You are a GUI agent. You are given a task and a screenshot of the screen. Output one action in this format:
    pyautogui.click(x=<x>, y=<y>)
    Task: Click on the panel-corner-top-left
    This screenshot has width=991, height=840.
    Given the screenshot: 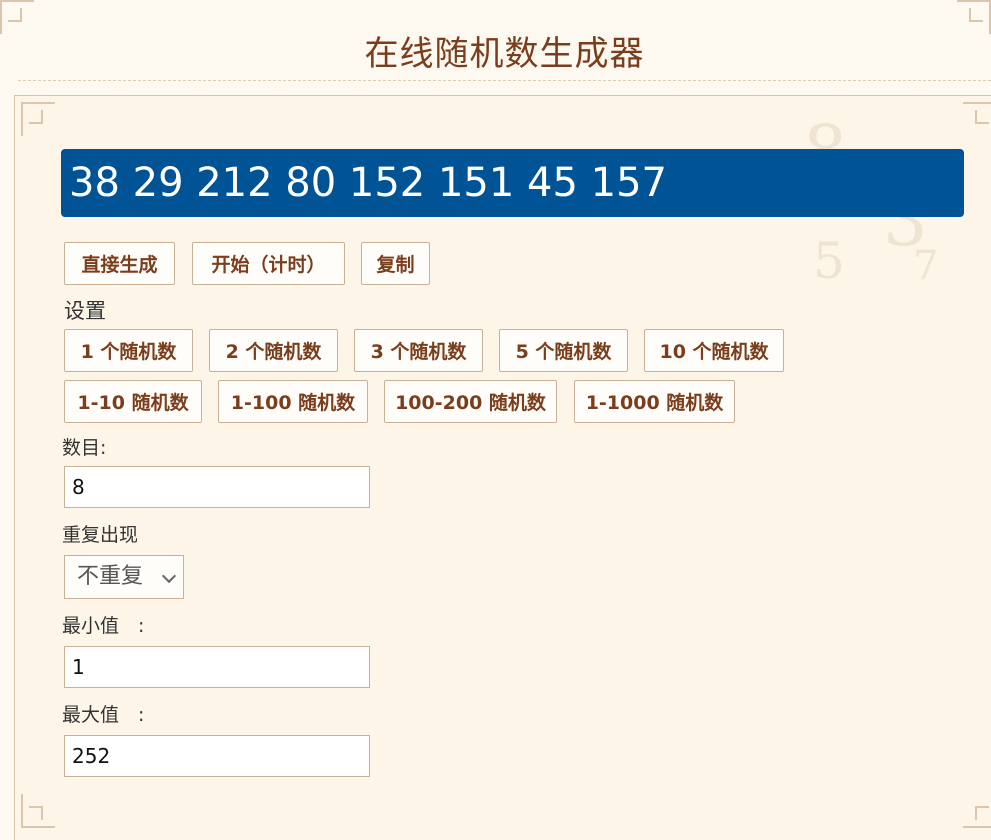 What is the action you would take?
    pyautogui.click(x=38, y=119)
    